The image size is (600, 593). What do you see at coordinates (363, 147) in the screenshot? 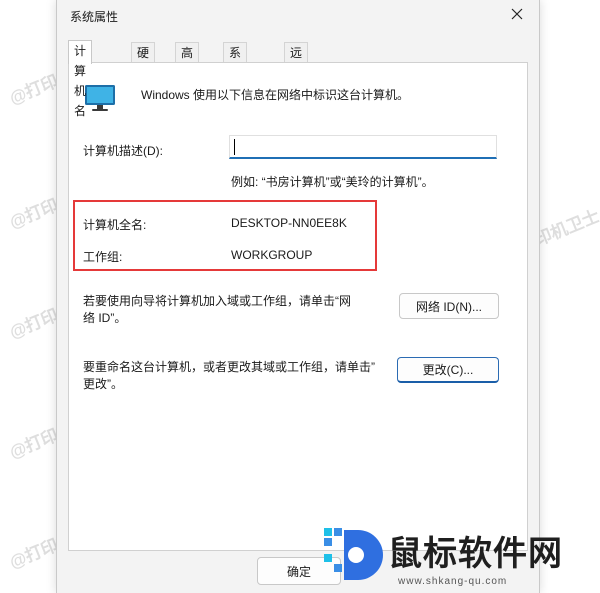
I see `computer-description-input` at bounding box center [363, 147].